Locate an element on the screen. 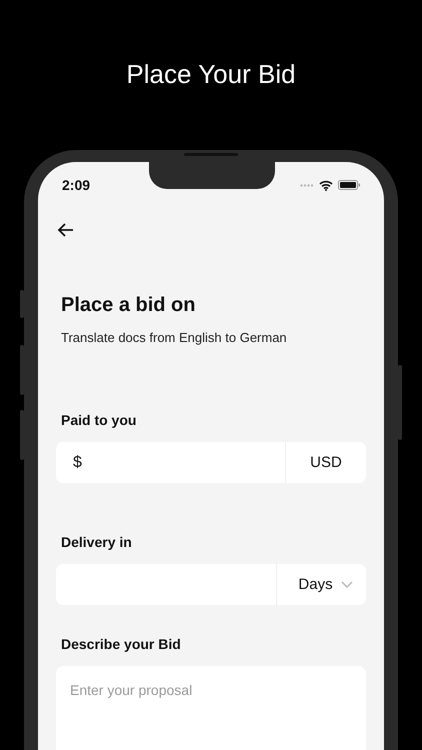 Image resolution: width=422 pixels, height=750 pixels. currency-selector: USD is located at coordinates (326, 462).